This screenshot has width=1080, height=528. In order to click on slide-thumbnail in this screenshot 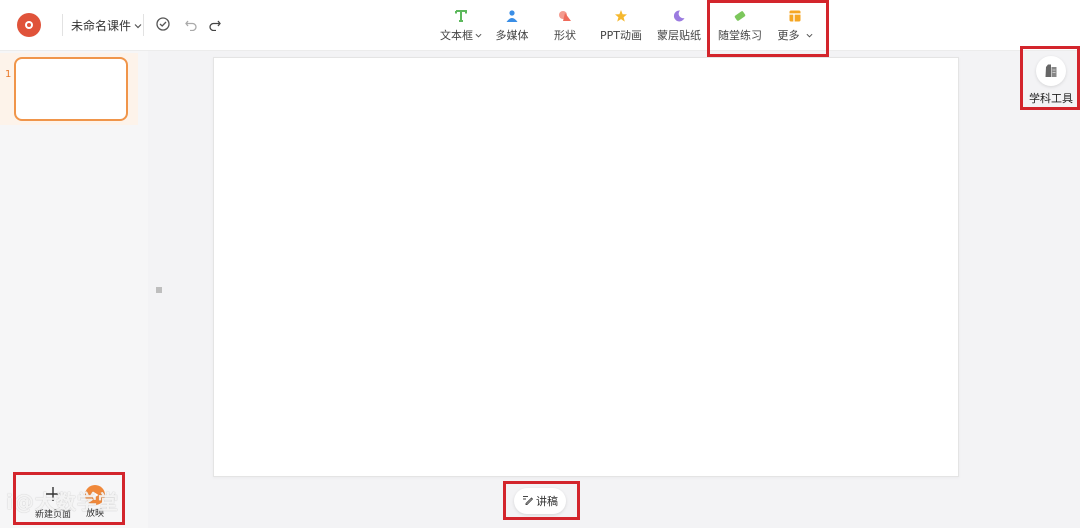, I will do `click(71, 89)`.